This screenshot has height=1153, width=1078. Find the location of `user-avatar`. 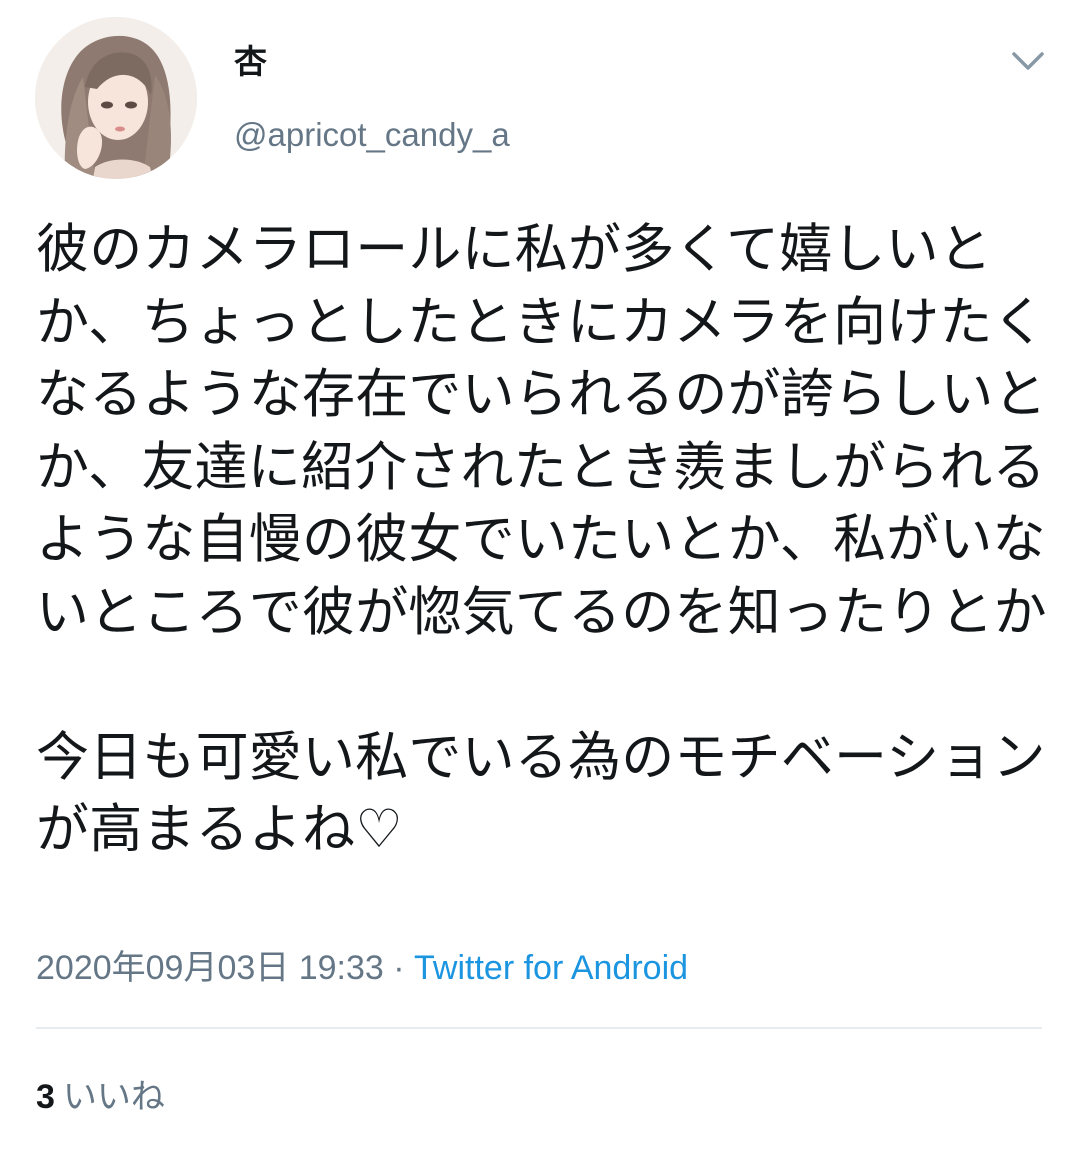

user-avatar is located at coordinates (116, 98).